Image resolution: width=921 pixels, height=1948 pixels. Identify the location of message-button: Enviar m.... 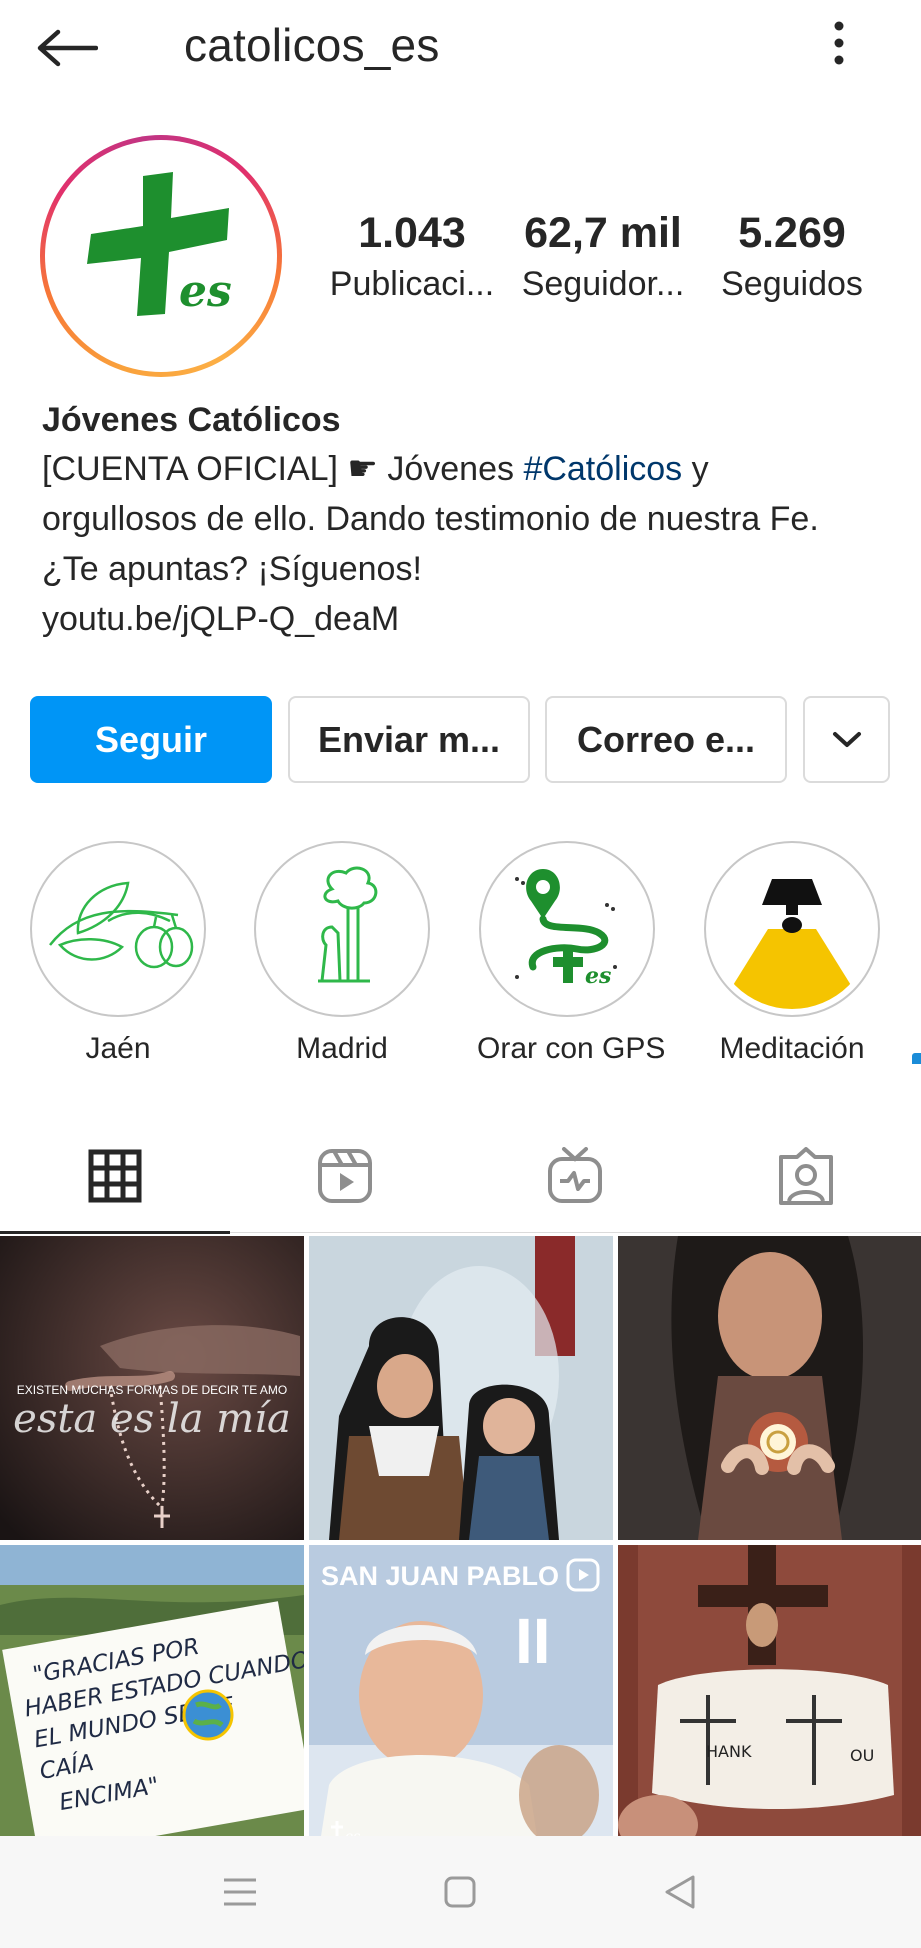
(409, 739).